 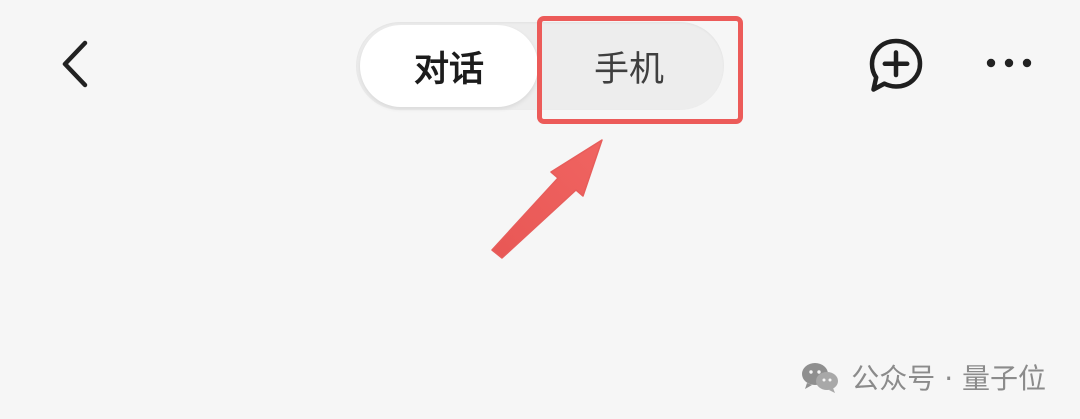 I want to click on tab-chat: 对话, so click(x=449, y=66).